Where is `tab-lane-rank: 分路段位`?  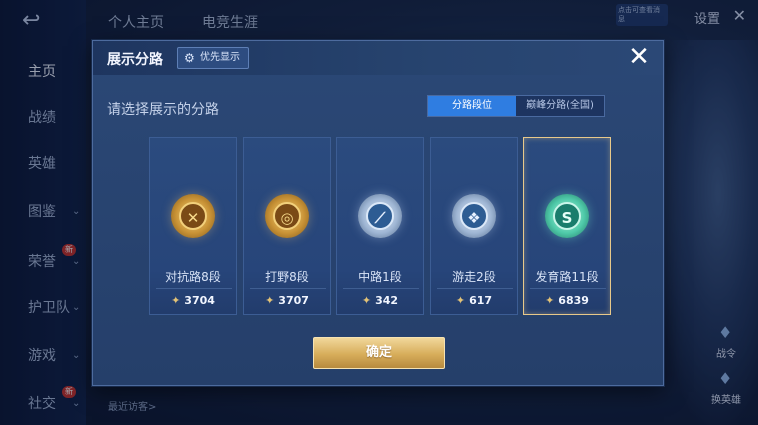 tab-lane-rank: 分路段位 is located at coordinates (472, 106).